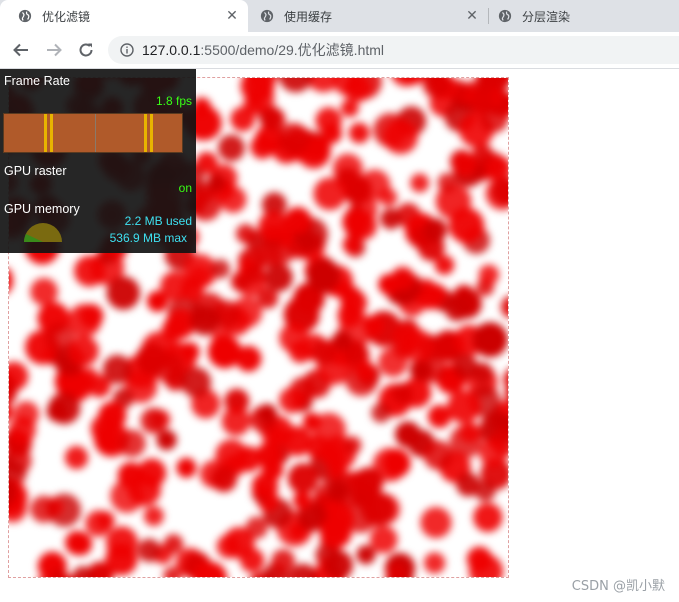  What do you see at coordinates (368, 16) in the screenshot?
I see `tab-use-cache: 使用缓存 ✕` at bounding box center [368, 16].